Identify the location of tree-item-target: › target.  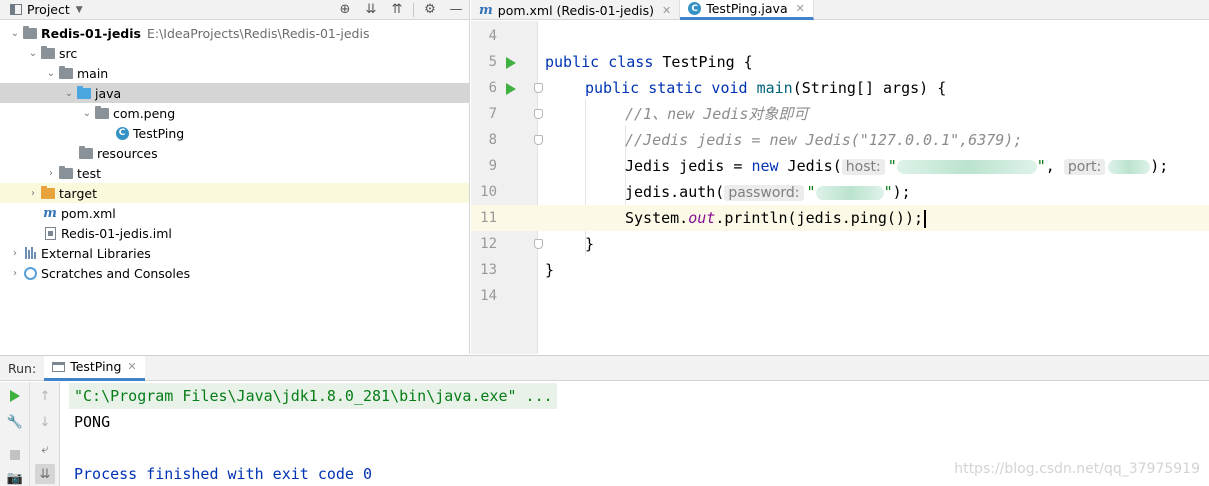
(234, 193).